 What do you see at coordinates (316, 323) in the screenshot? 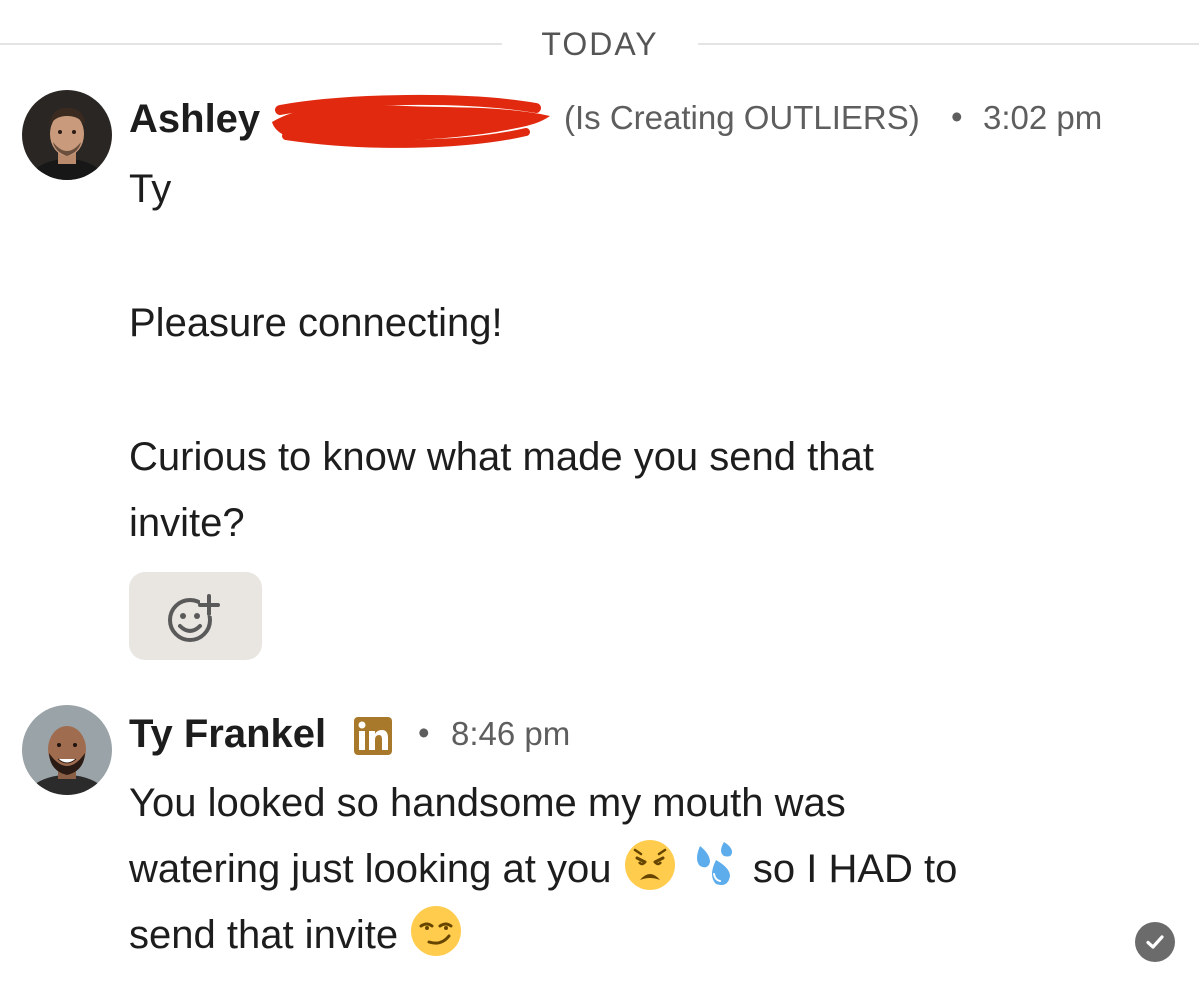
I see `message-line: Pleasure connecting!` at bounding box center [316, 323].